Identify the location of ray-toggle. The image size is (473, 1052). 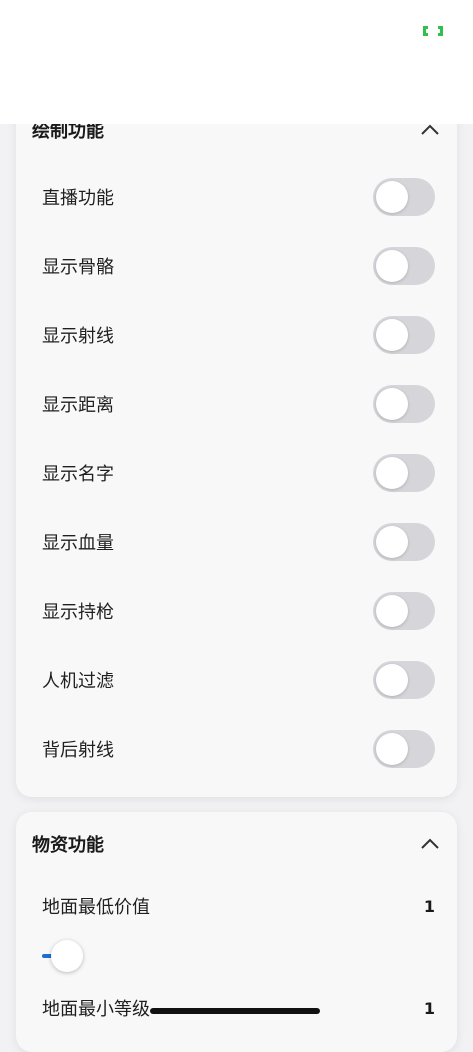
(404, 335).